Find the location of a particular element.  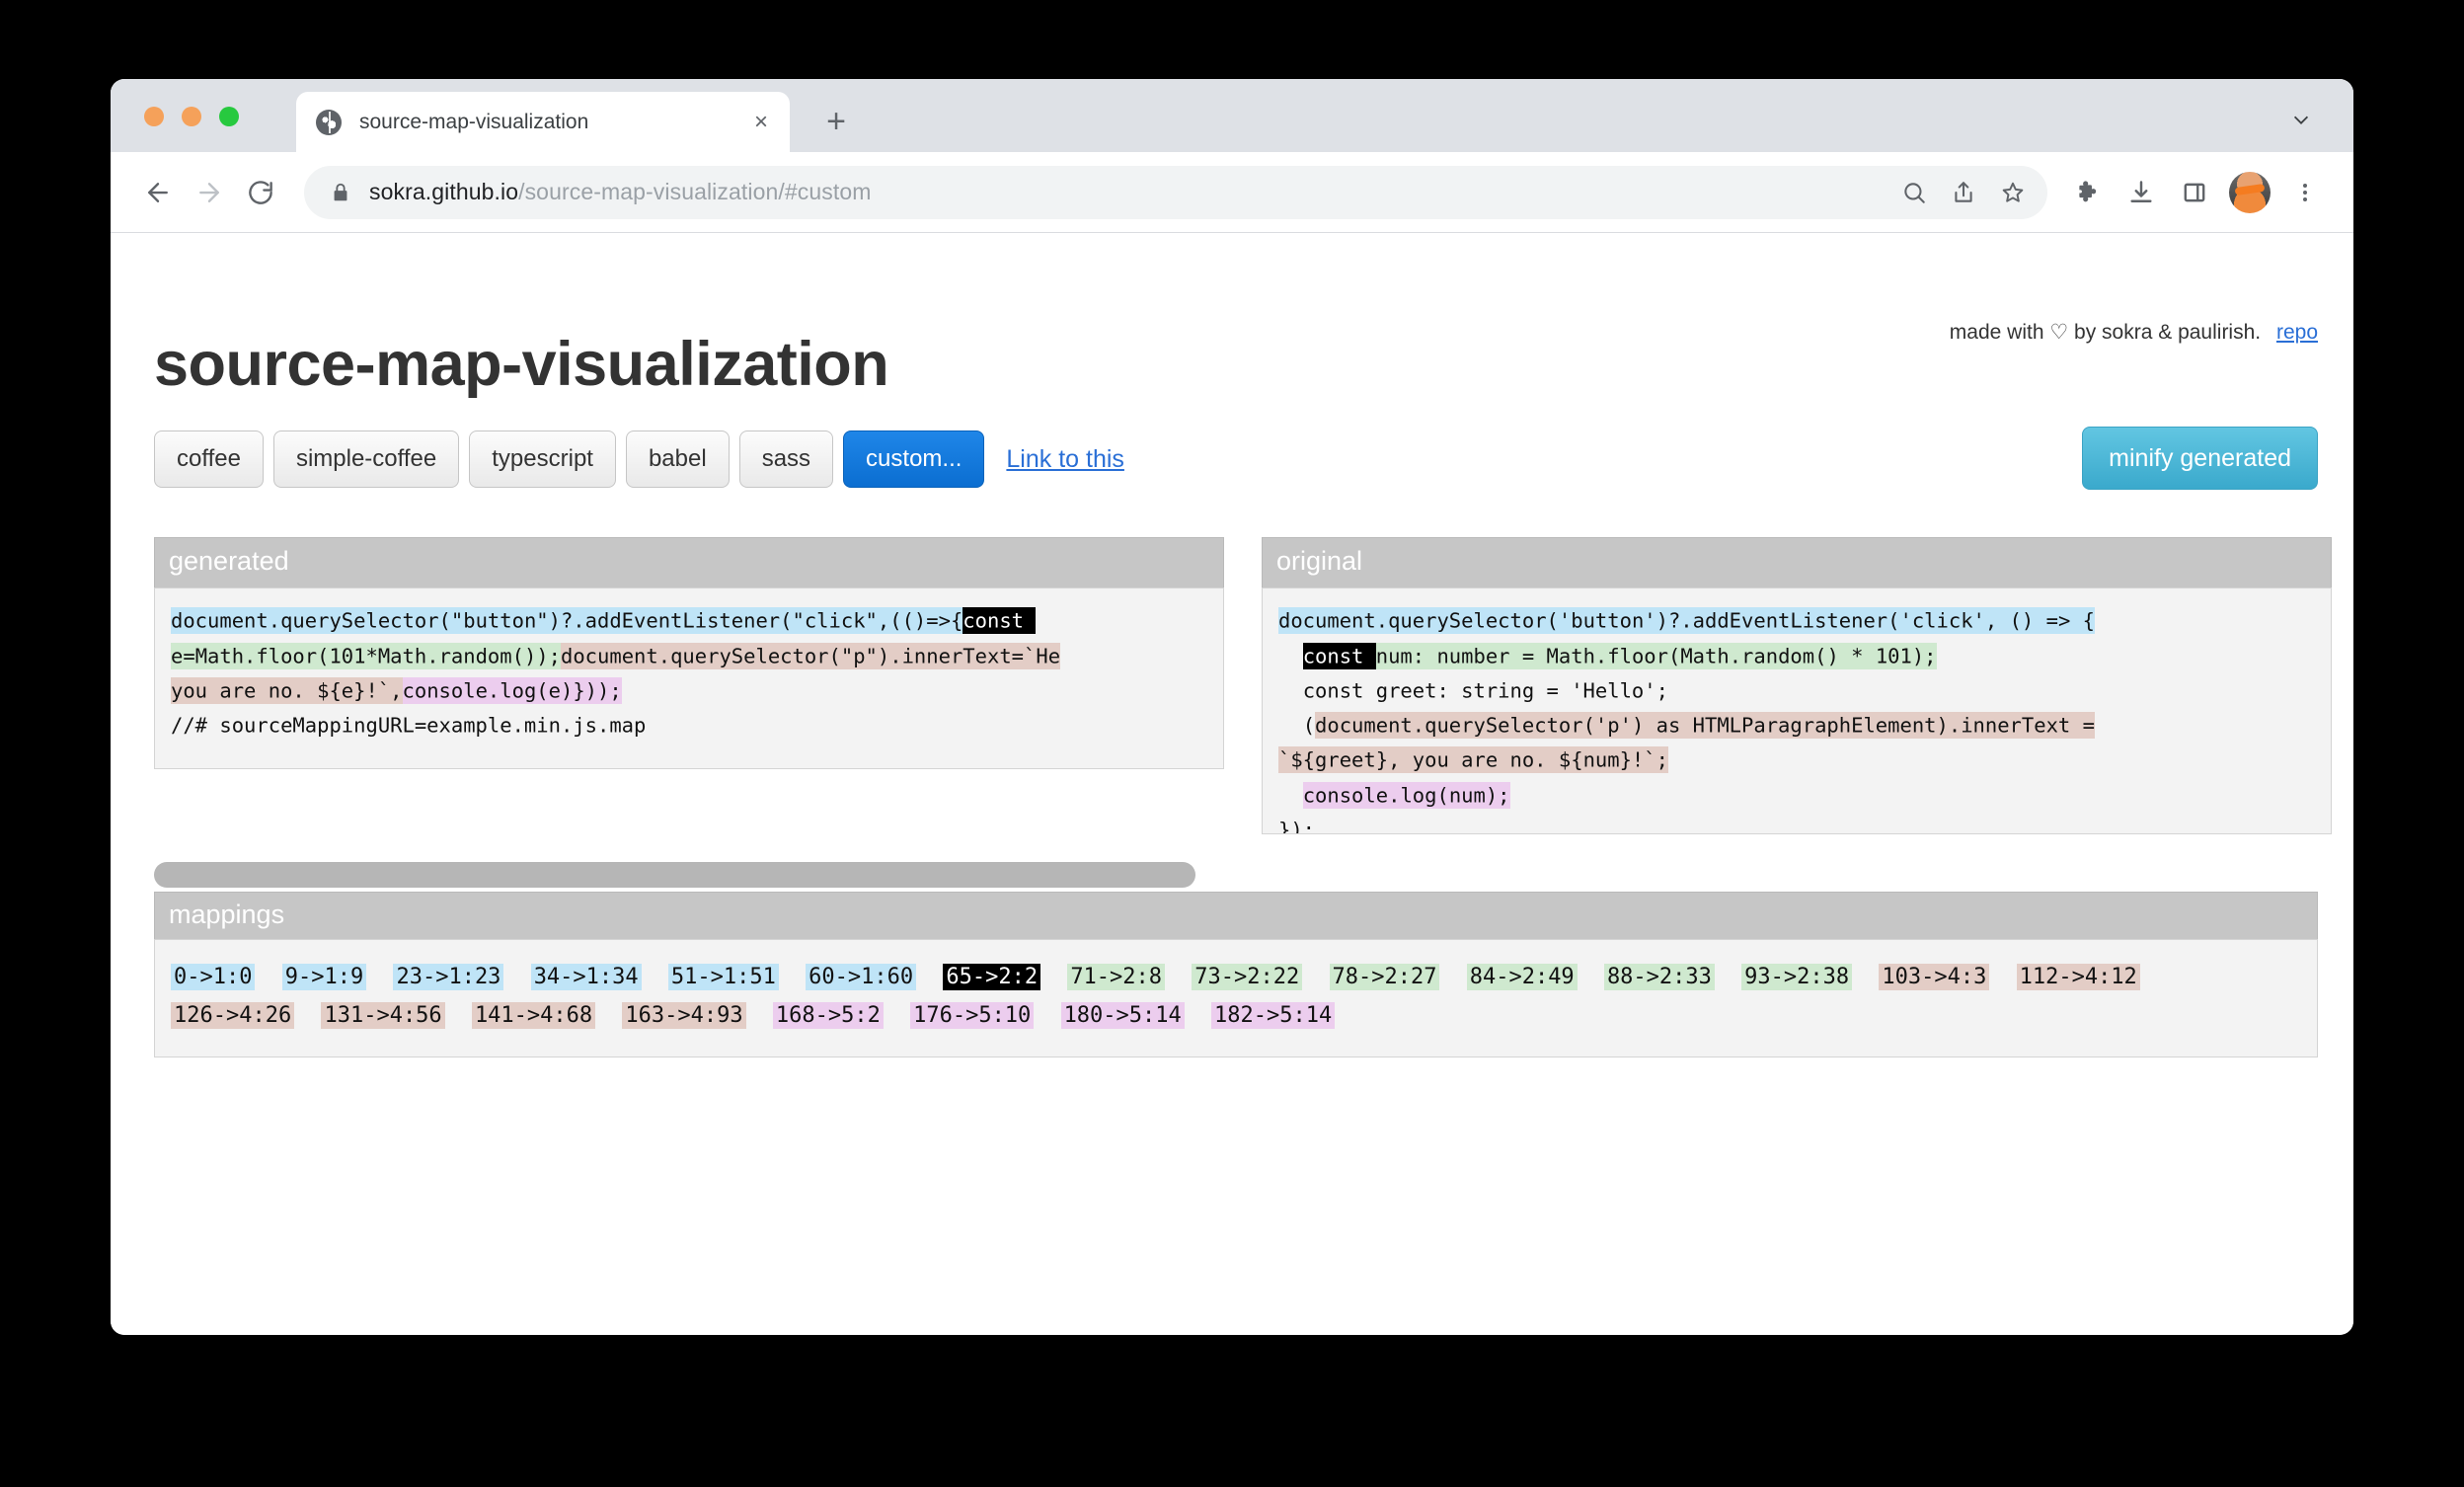

preset-button-simple-coffee: simple-coffee is located at coordinates (366, 459).